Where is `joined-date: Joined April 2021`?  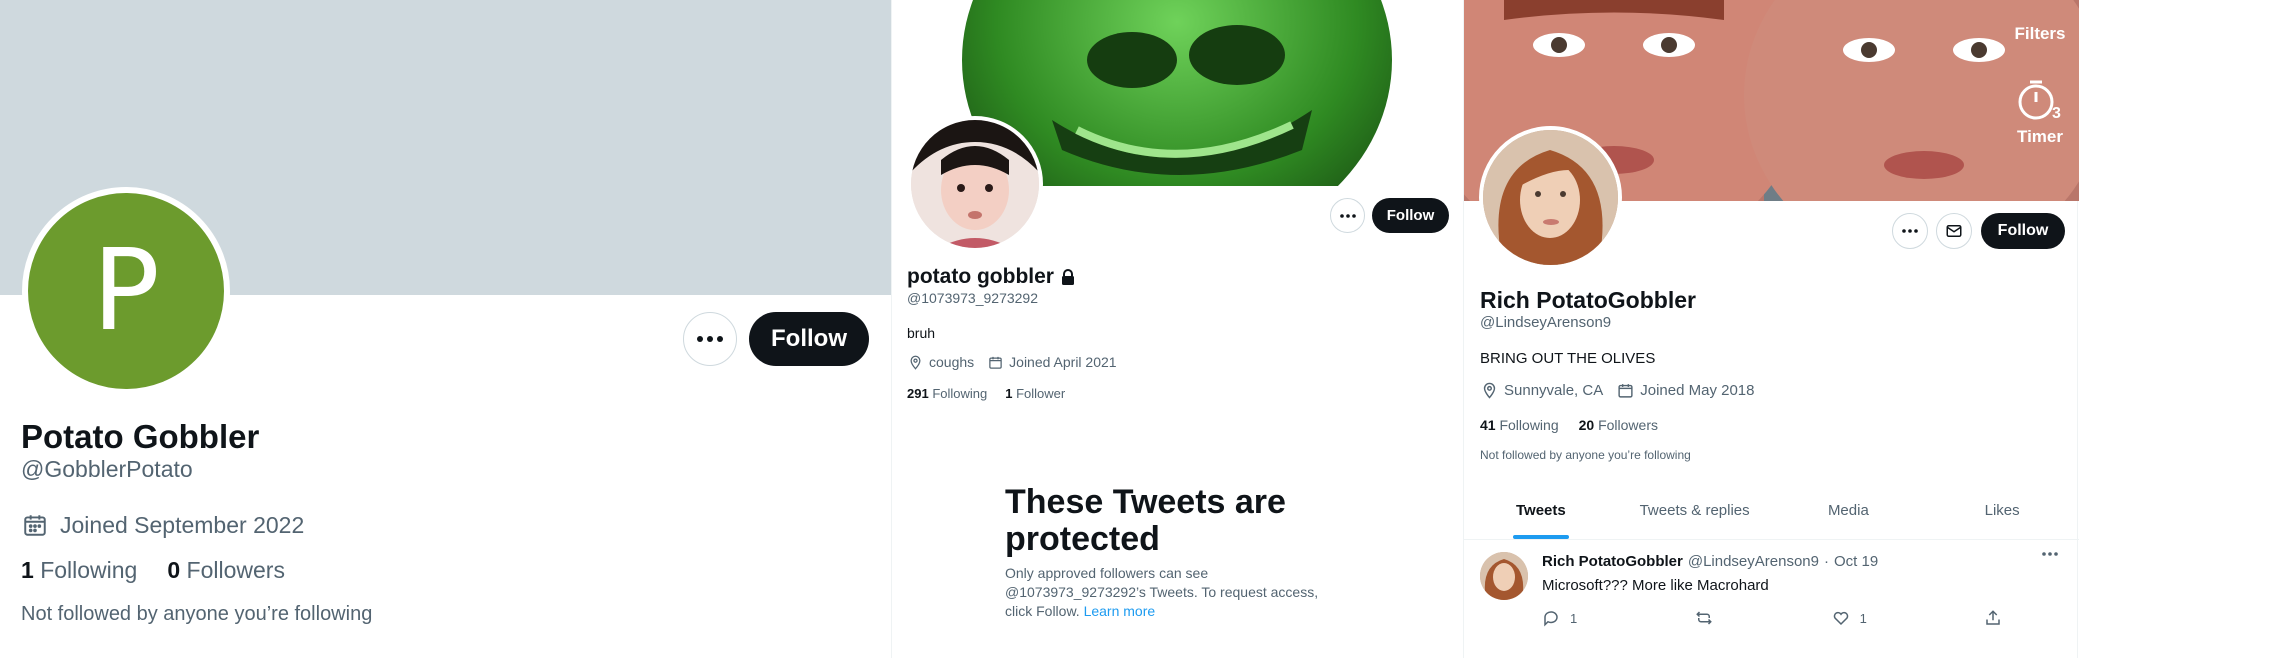
joined-date: Joined April 2021 is located at coordinates (1052, 362).